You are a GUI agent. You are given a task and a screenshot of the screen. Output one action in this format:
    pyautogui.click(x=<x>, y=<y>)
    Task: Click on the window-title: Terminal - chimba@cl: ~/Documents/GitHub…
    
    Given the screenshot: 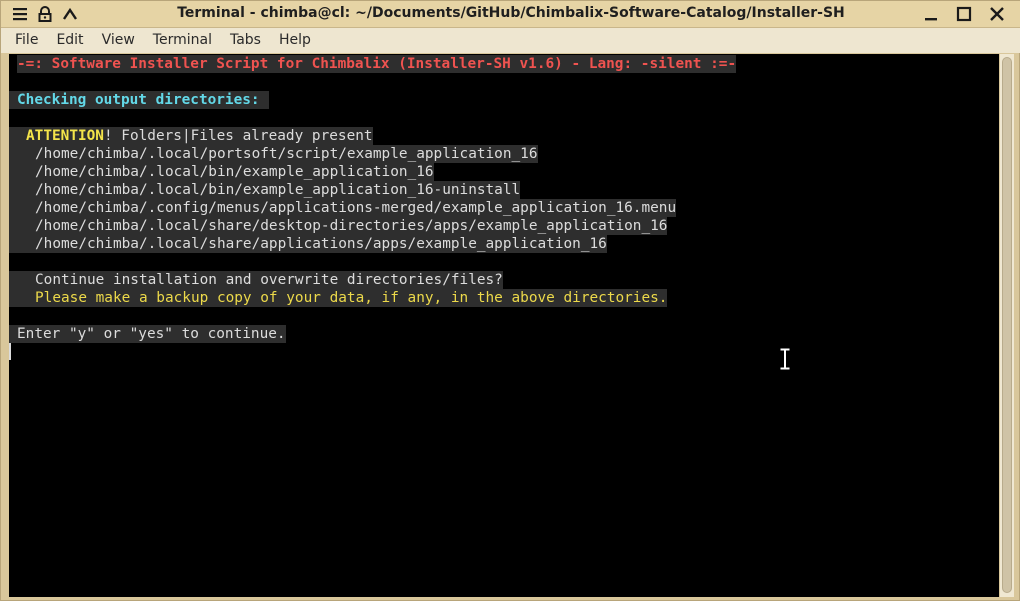 What is the action you would take?
    pyautogui.click(x=511, y=13)
    